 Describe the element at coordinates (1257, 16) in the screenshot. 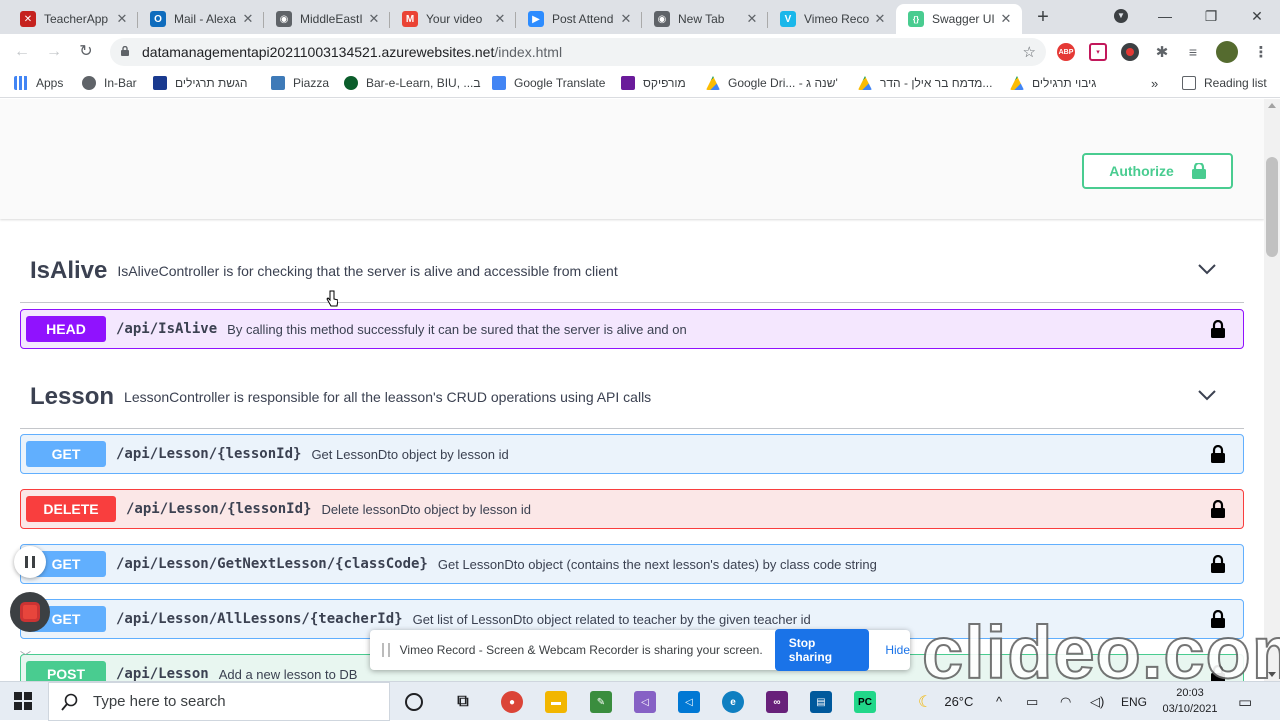

I see `window-close-button: ✕` at that location.